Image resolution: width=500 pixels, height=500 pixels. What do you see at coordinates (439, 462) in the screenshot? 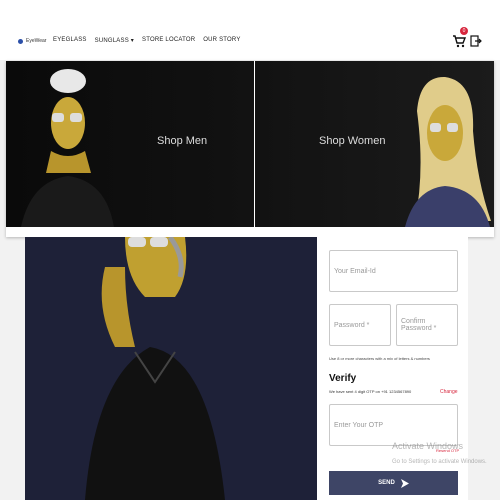
I see `activate-windows-subtext: Go to Settings to activate Windows.` at bounding box center [439, 462].